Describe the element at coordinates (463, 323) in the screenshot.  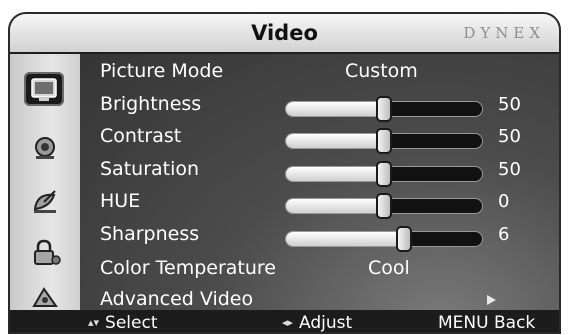
I see `menu-key-label: MENU` at that location.